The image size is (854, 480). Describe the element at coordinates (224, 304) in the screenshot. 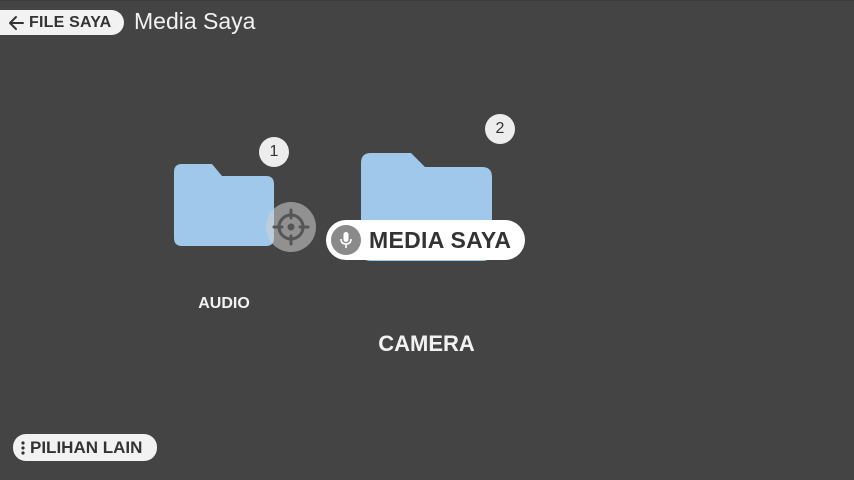

I see `folder-audio-label: AUDIO` at that location.